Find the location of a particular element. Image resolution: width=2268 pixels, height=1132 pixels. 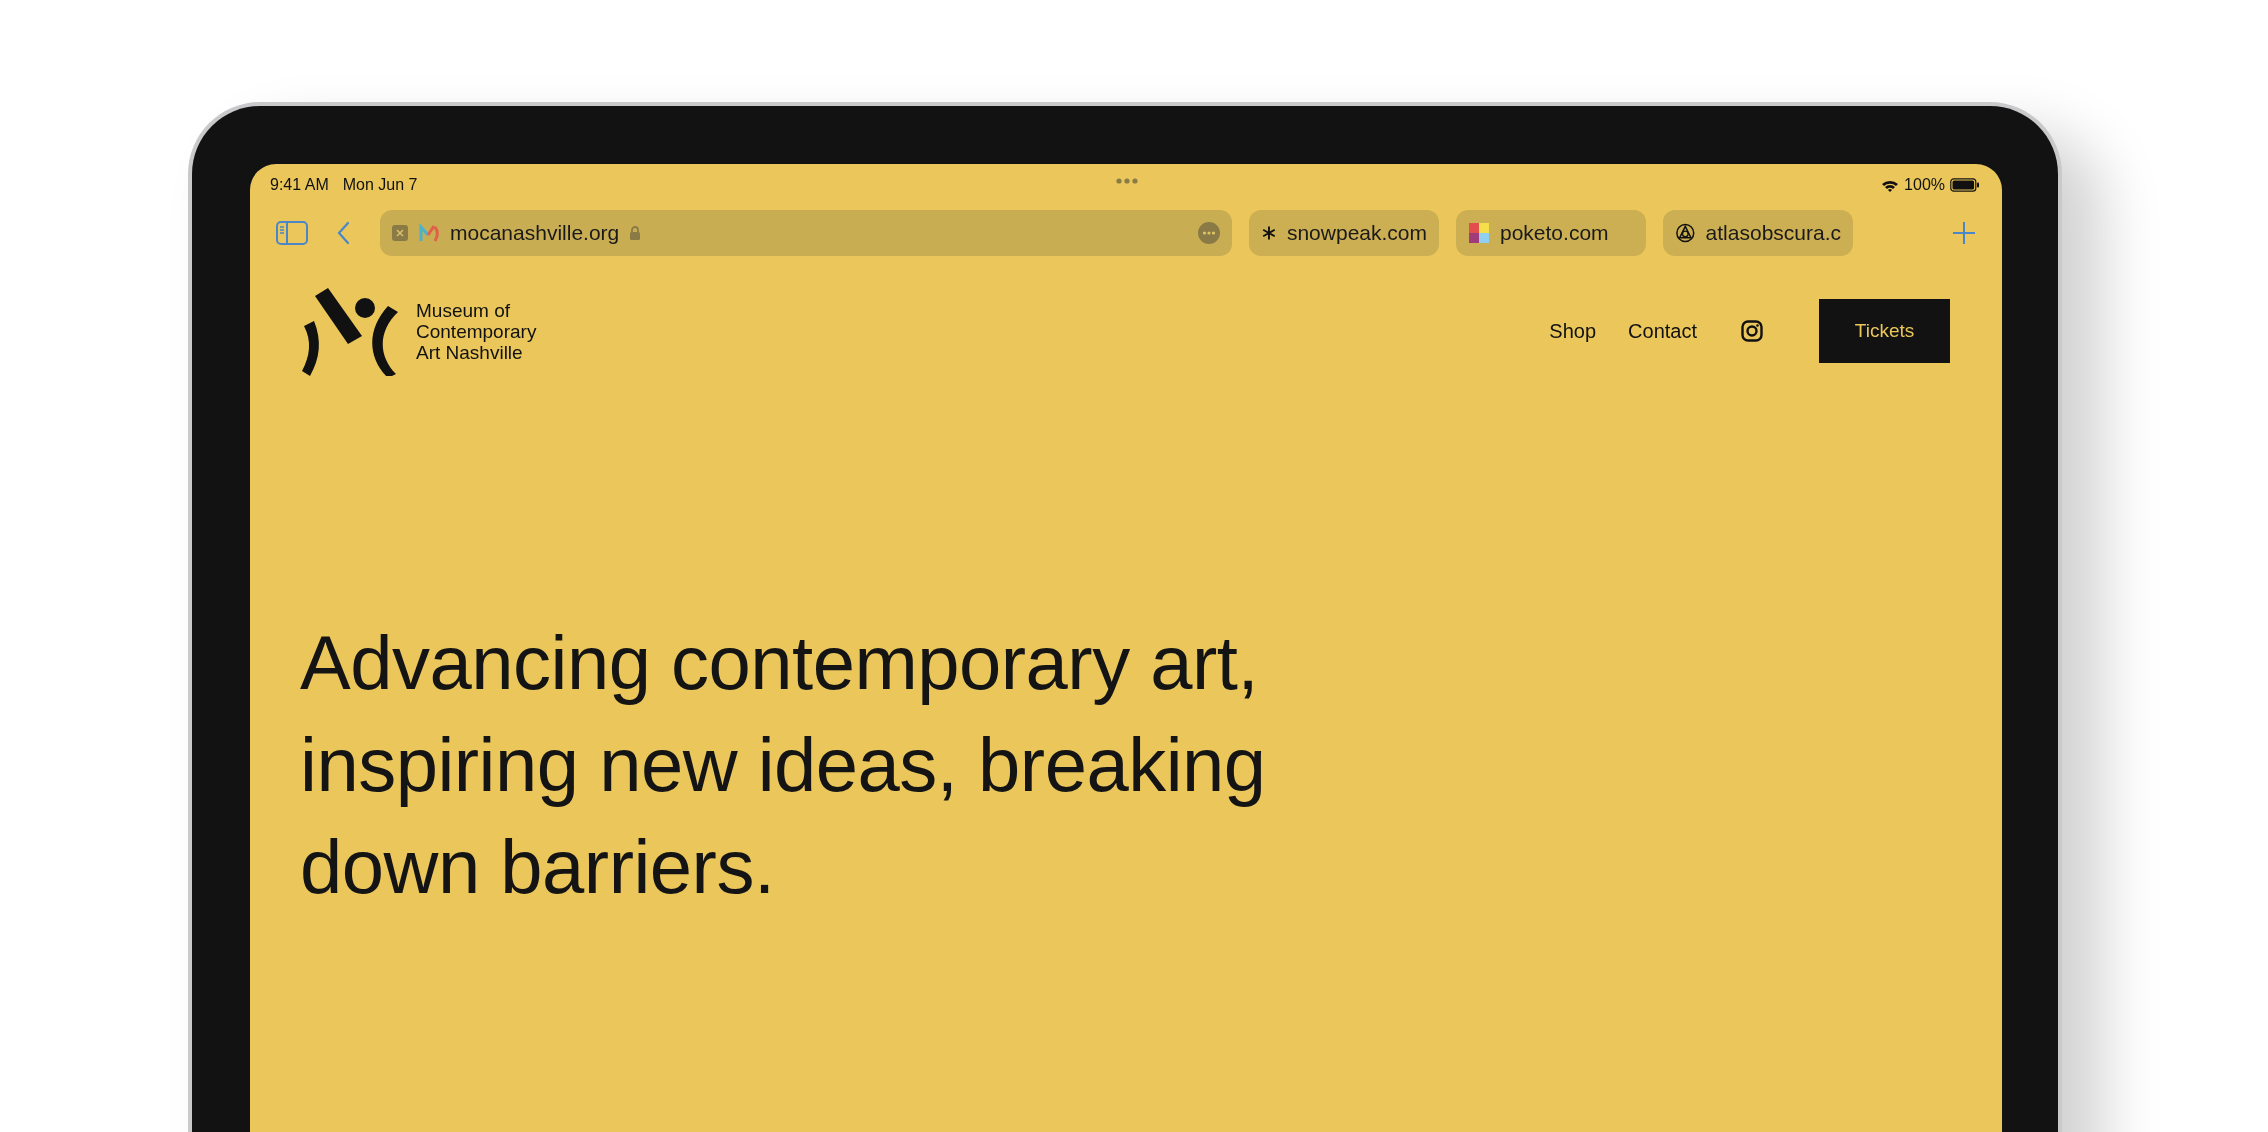

nav-link: Contact is located at coordinates (1662, 331).